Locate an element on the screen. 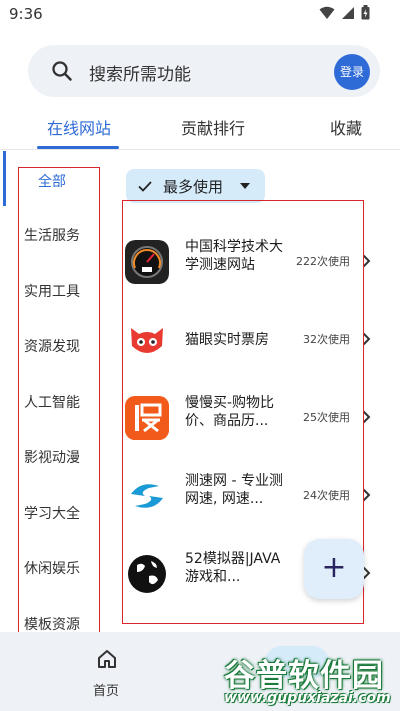 This screenshot has width=400, height=711. chevron-down-icon is located at coordinates (245, 186).